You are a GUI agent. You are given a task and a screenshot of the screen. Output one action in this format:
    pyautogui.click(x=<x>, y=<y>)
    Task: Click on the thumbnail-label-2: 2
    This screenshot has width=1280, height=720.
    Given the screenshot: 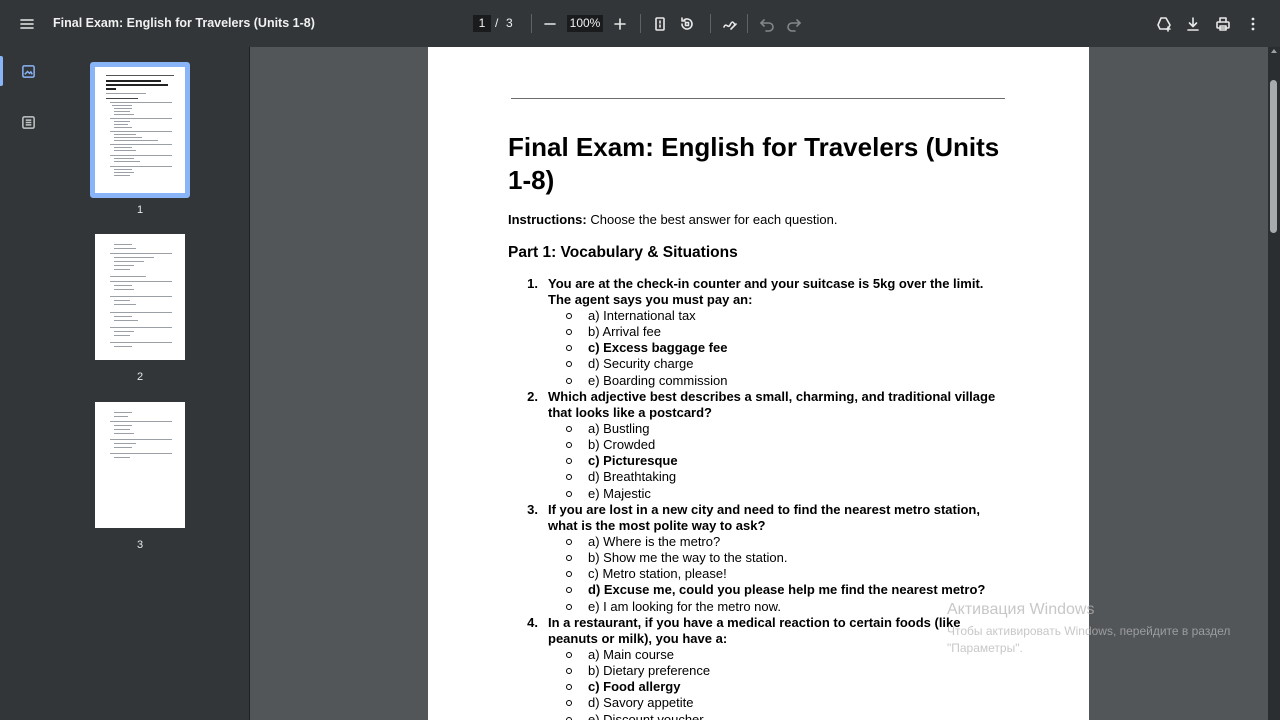 What is the action you would take?
    pyautogui.click(x=140, y=377)
    